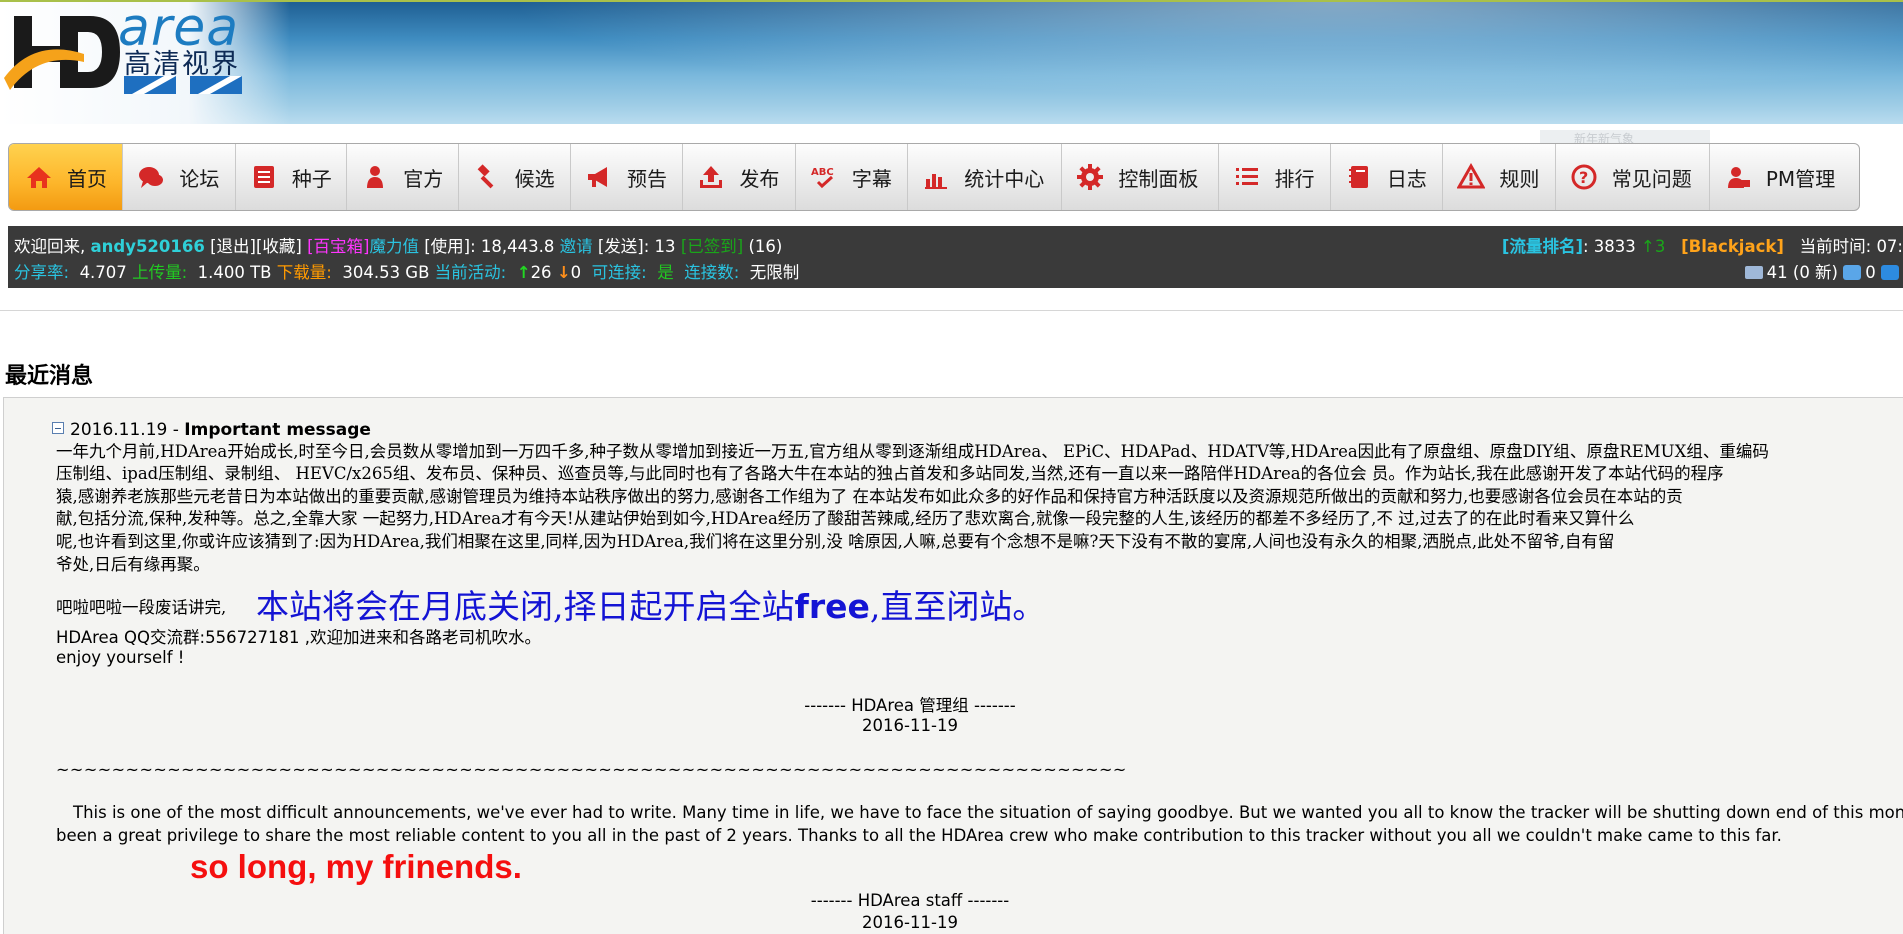  What do you see at coordinates (39, 177) in the screenshot?
I see `home-icon` at bounding box center [39, 177].